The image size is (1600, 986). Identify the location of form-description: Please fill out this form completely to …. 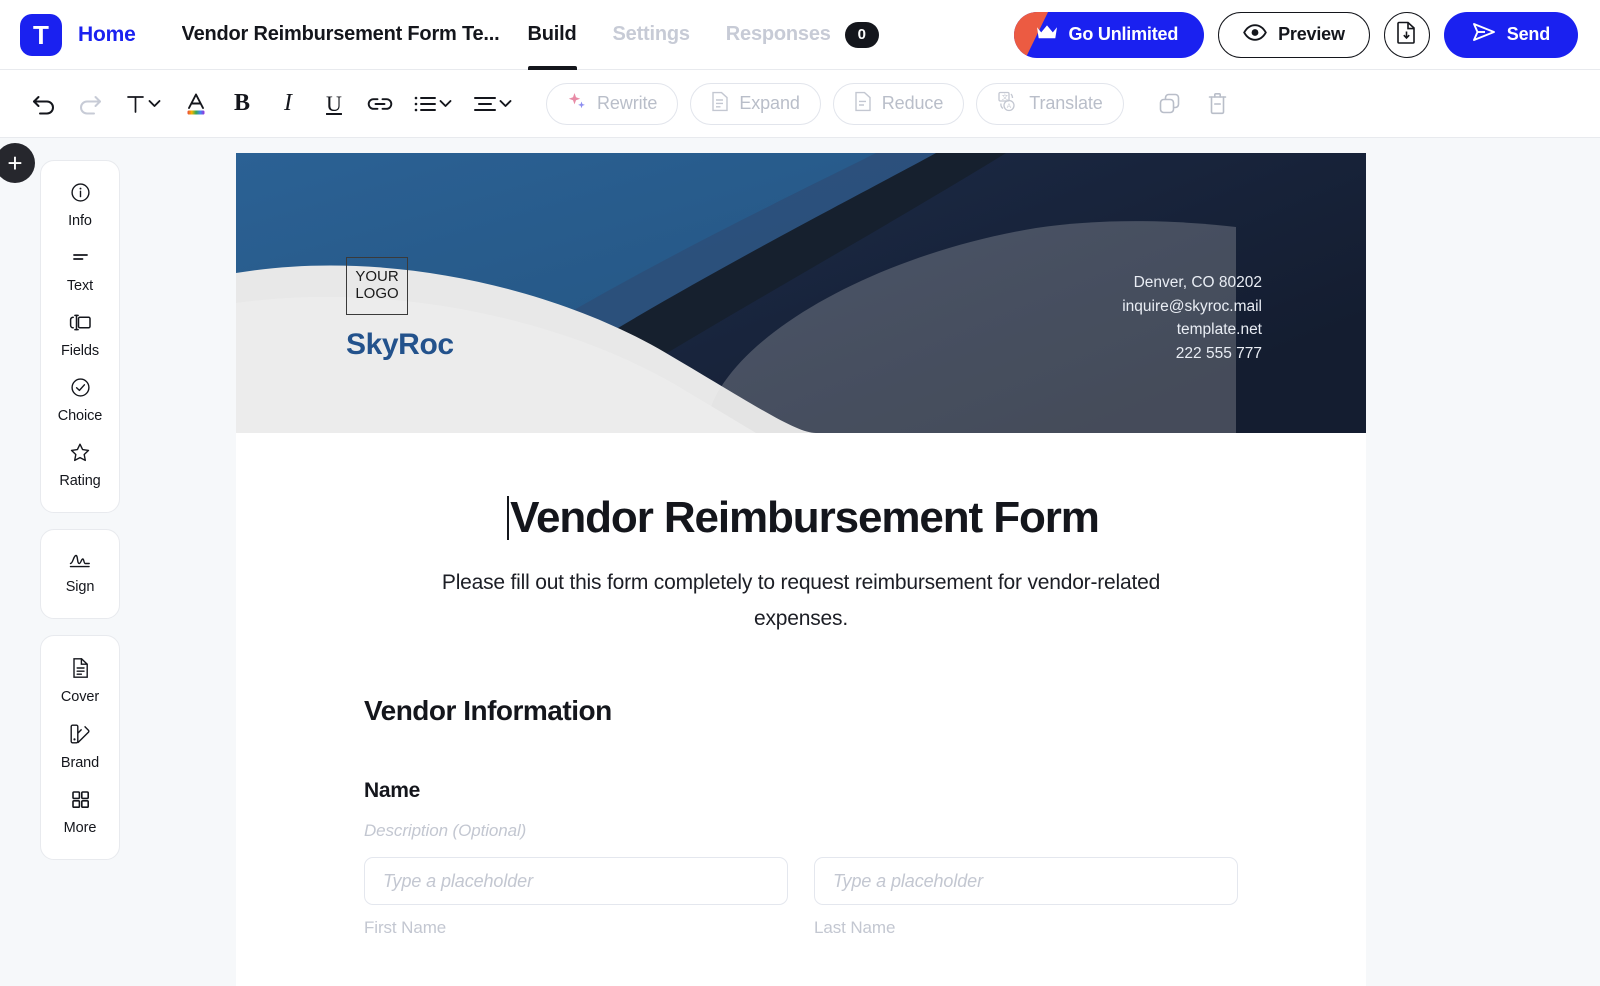
(801, 601).